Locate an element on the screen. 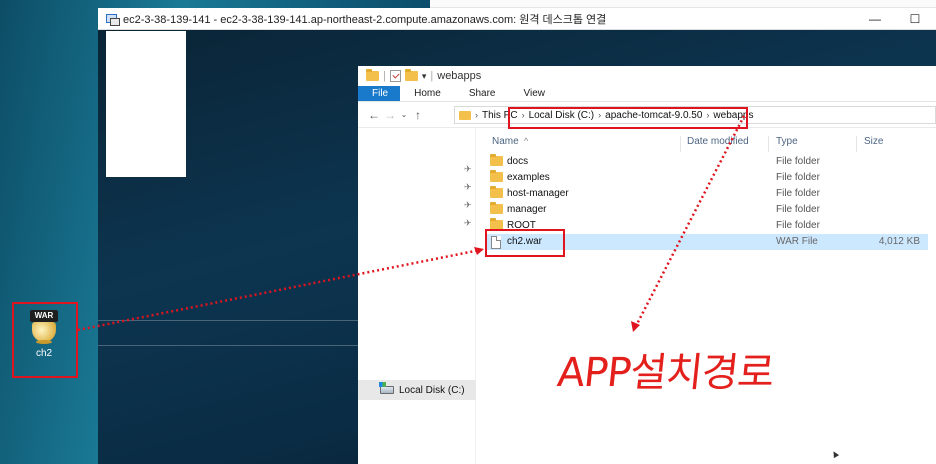  nav-item-local-disk: Local Disk (C:) is located at coordinates (417, 390).